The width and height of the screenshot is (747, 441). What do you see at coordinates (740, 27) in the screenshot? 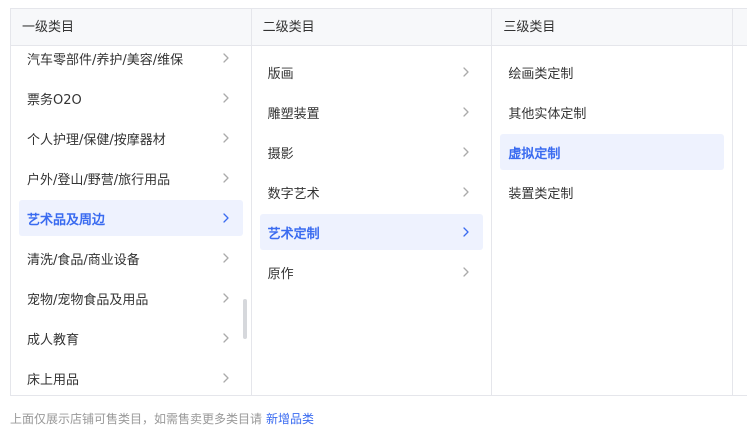
I see `level4-header` at bounding box center [740, 27].